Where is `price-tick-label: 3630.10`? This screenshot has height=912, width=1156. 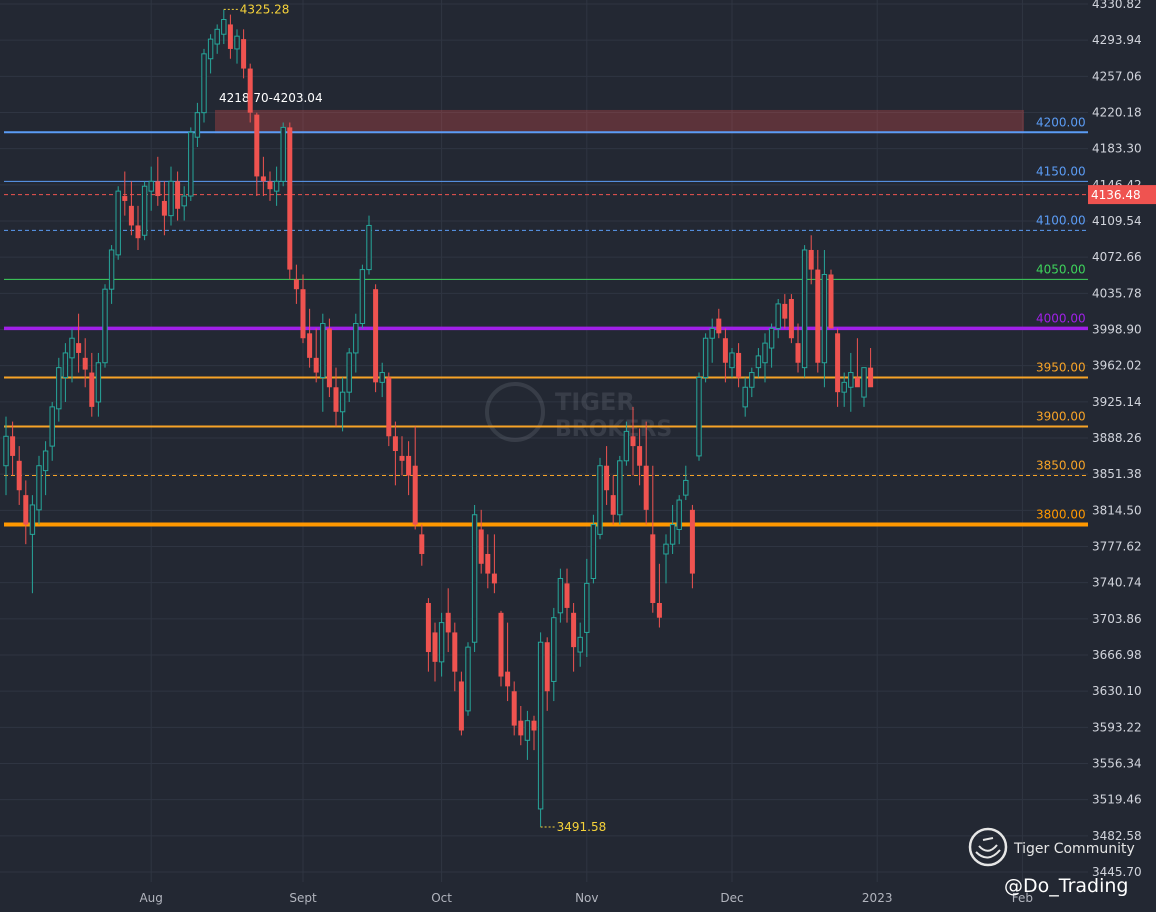
price-tick-label: 3630.10 is located at coordinates (1117, 691).